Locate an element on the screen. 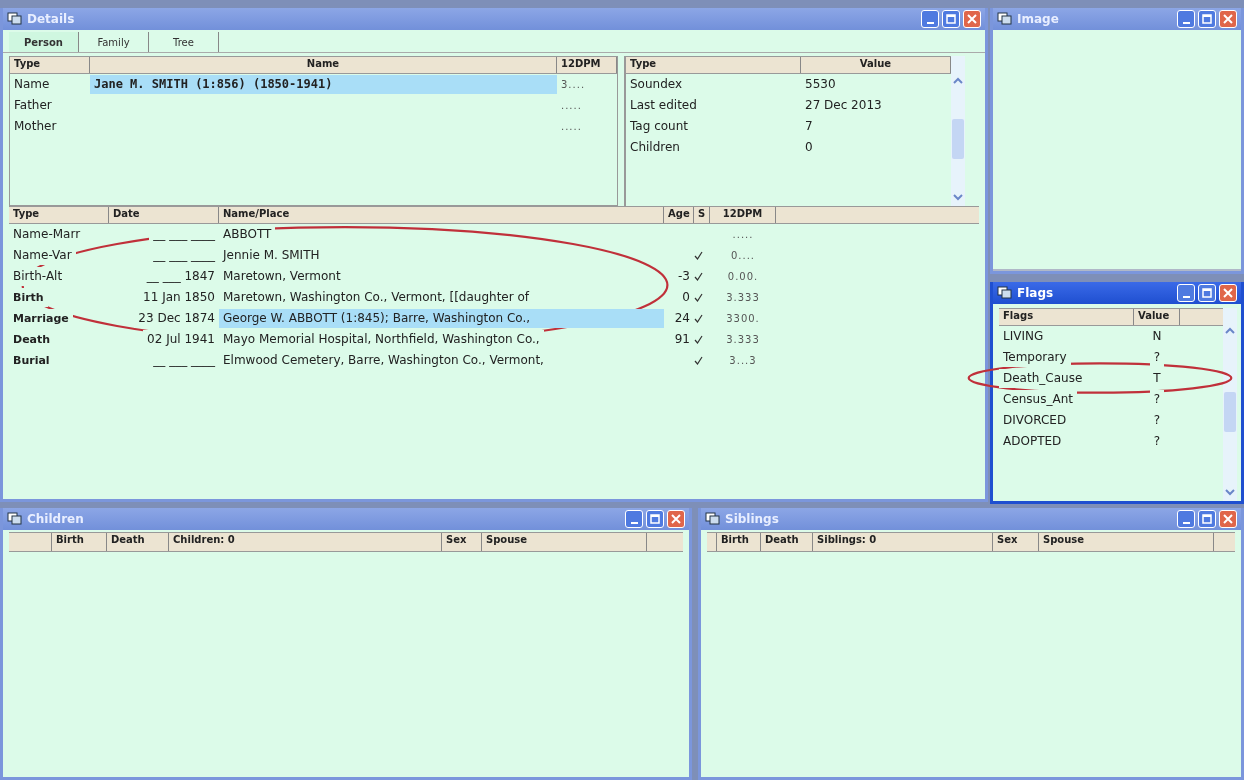 This screenshot has height=780, width=1244. table-cell: Mayo Memorial Hospital, Northfield, Washington Co., is located at coordinates (381, 339).